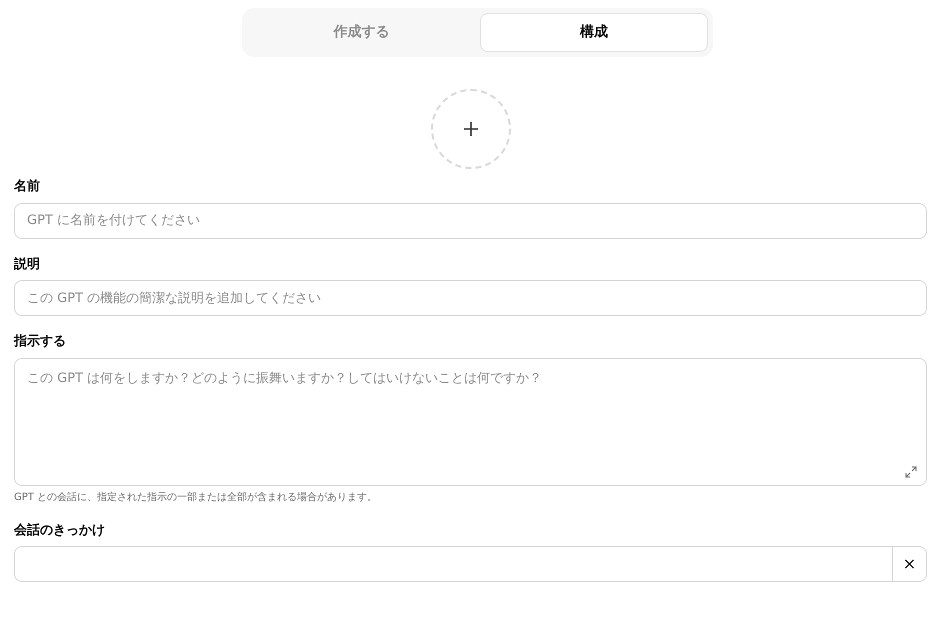 The height and width of the screenshot is (618, 936). What do you see at coordinates (909, 564) in the screenshot?
I see `remove-button: ×` at bounding box center [909, 564].